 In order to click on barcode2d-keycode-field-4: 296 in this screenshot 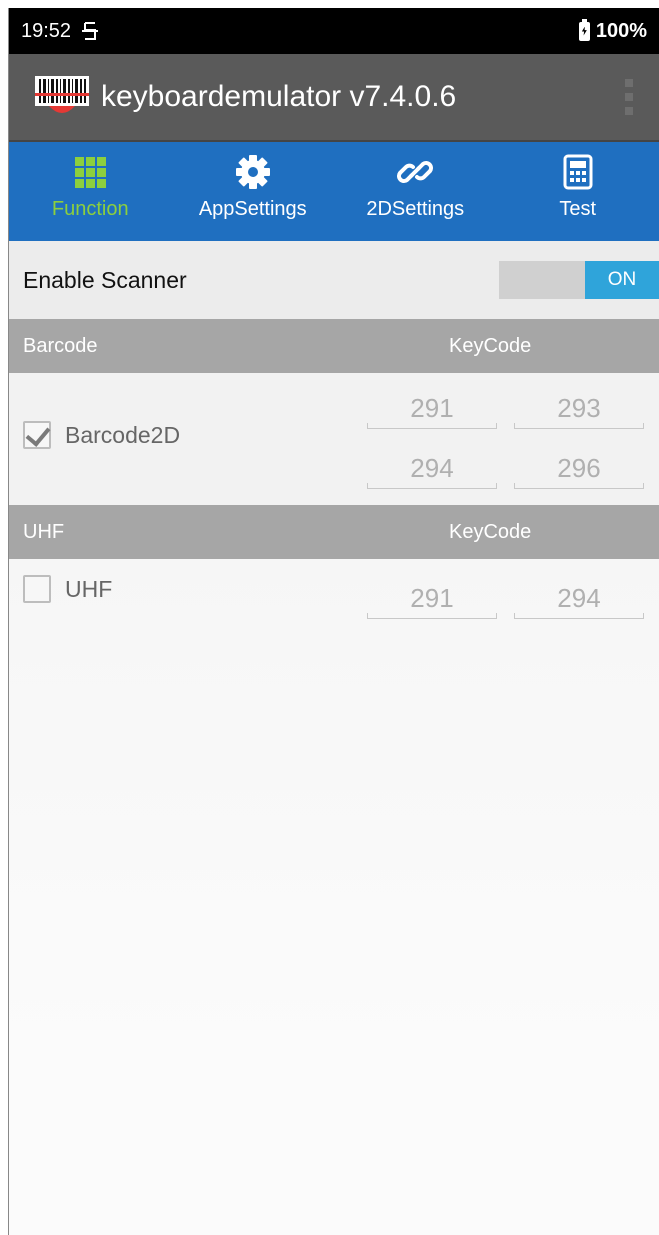, I will do `click(579, 468)`.